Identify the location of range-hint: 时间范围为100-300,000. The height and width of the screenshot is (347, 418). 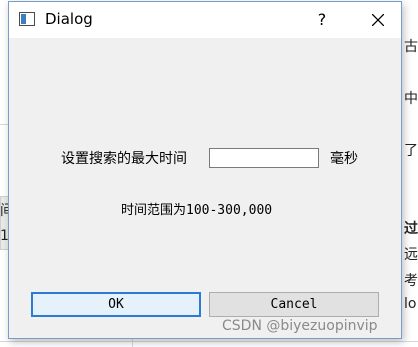
(197, 210).